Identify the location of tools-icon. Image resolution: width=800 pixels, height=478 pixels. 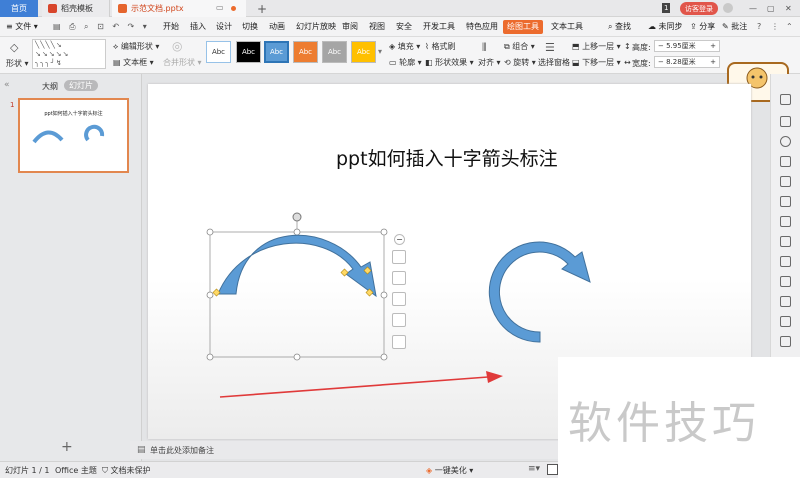
(785, 341).